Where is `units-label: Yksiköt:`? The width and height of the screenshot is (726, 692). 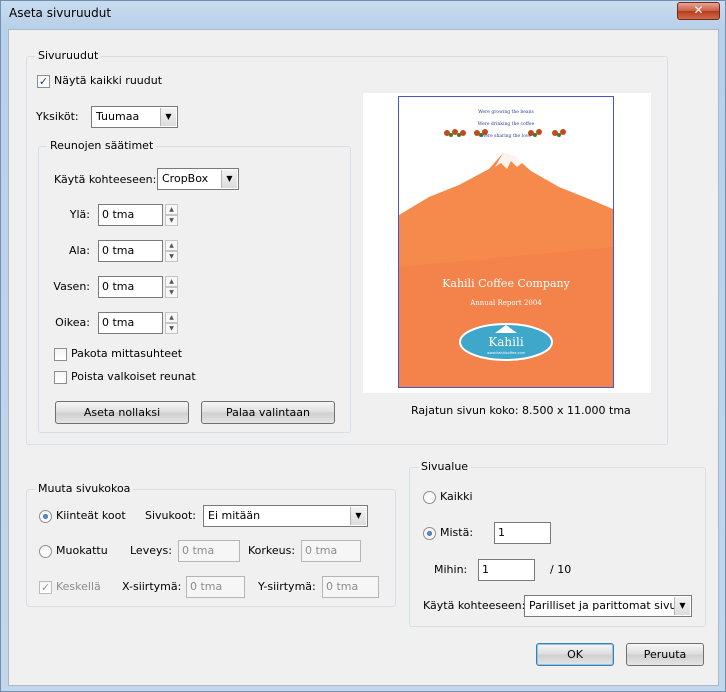 units-label: Yksiköt: is located at coordinates (57, 116).